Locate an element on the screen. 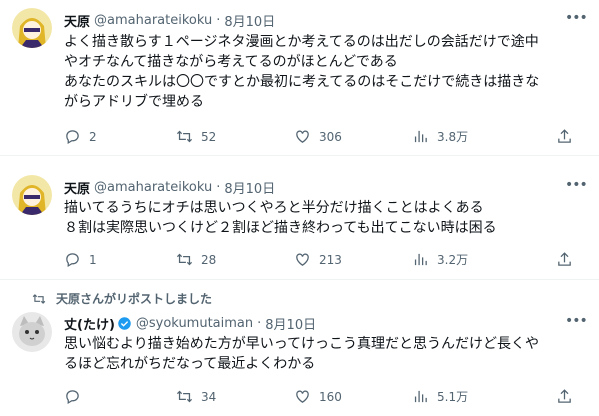 This screenshot has height=416, width=599. view-count: 5.1万 is located at coordinates (453, 397).